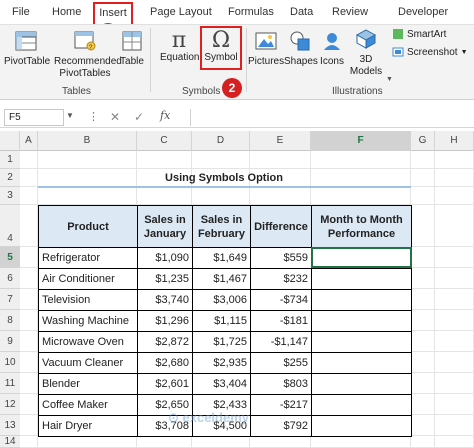 The width and height of the screenshot is (474, 448). I want to click on table-header-cell: Month to Month Performance, so click(361, 226).